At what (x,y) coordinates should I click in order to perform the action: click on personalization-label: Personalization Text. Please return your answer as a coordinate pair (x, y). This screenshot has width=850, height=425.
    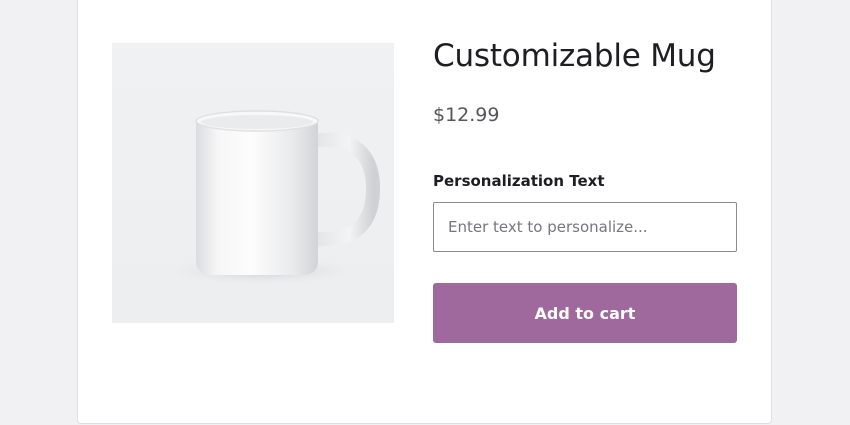
    Looking at the image, I should click on (519, 181).